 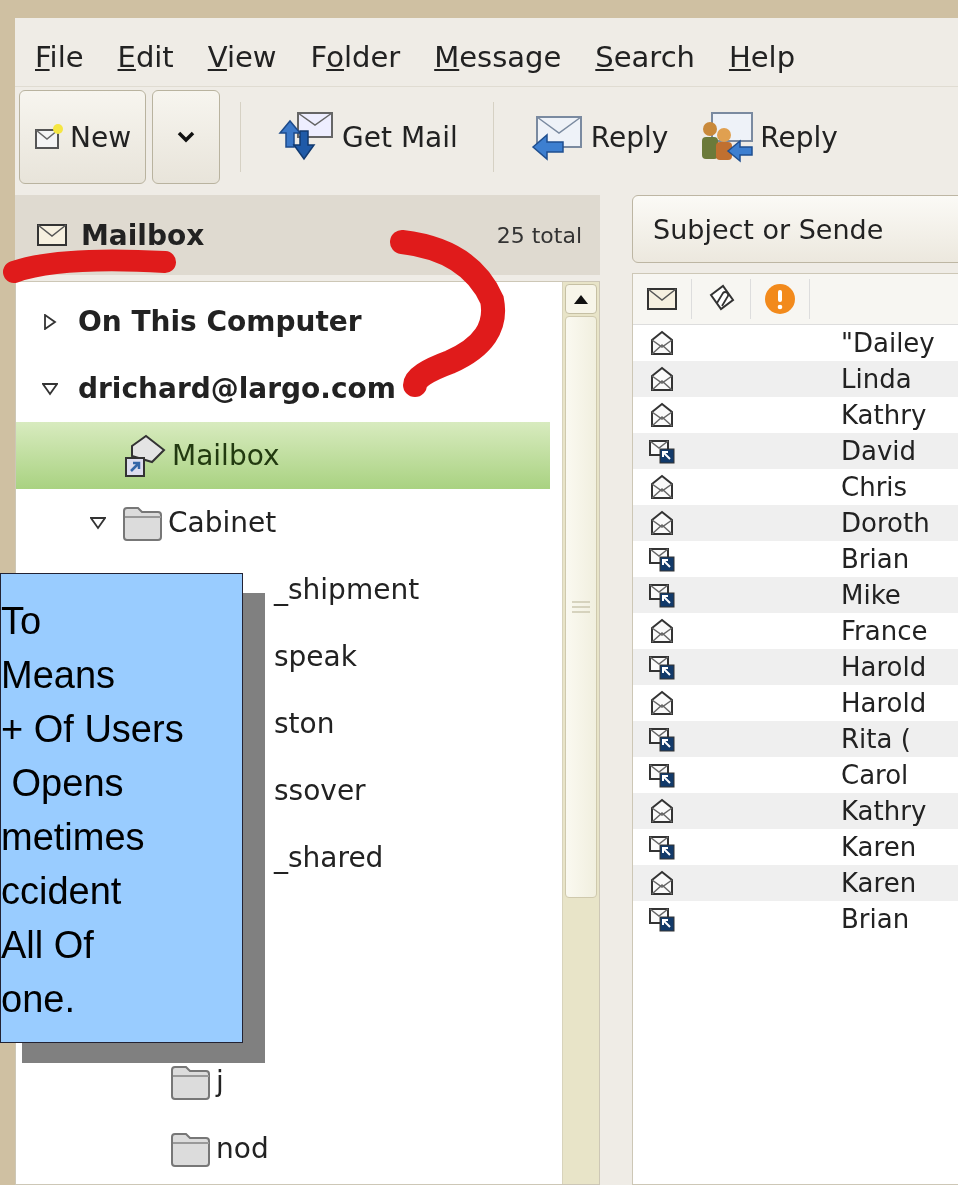 I want to click on sender-text: France, so click(x=884, y=631).